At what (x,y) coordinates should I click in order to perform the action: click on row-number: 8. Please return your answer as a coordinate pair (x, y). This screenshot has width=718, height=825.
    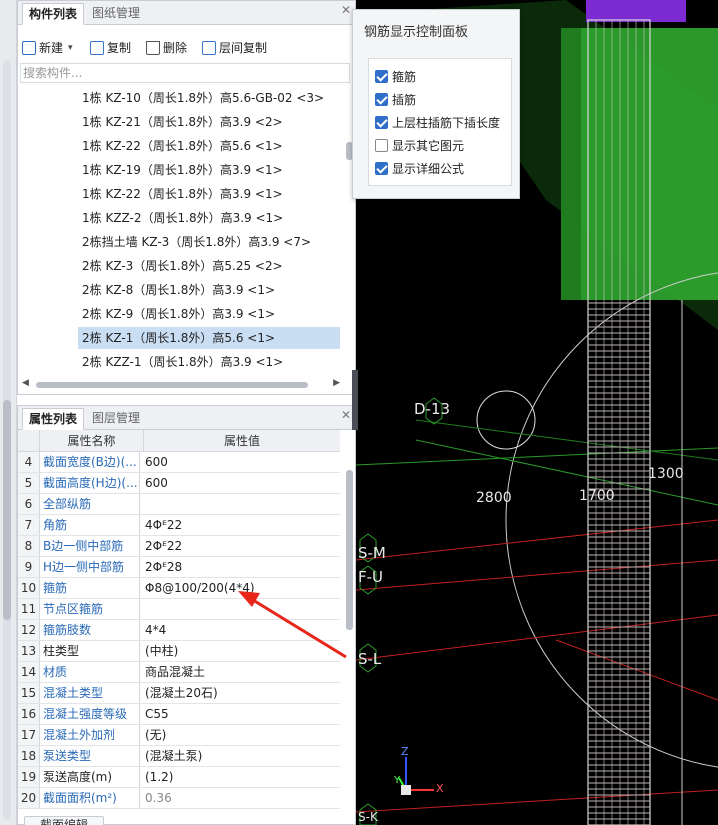
    Looking at the image, I should click on (29, 546).